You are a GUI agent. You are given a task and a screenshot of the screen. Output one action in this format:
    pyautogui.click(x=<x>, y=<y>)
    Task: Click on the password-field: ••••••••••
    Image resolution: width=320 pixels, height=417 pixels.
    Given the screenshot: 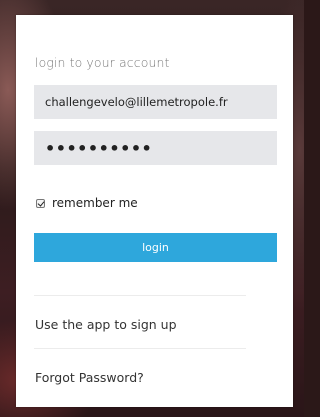 What is the action you would take?
    pyautogui.click(x=155, y=148)
    